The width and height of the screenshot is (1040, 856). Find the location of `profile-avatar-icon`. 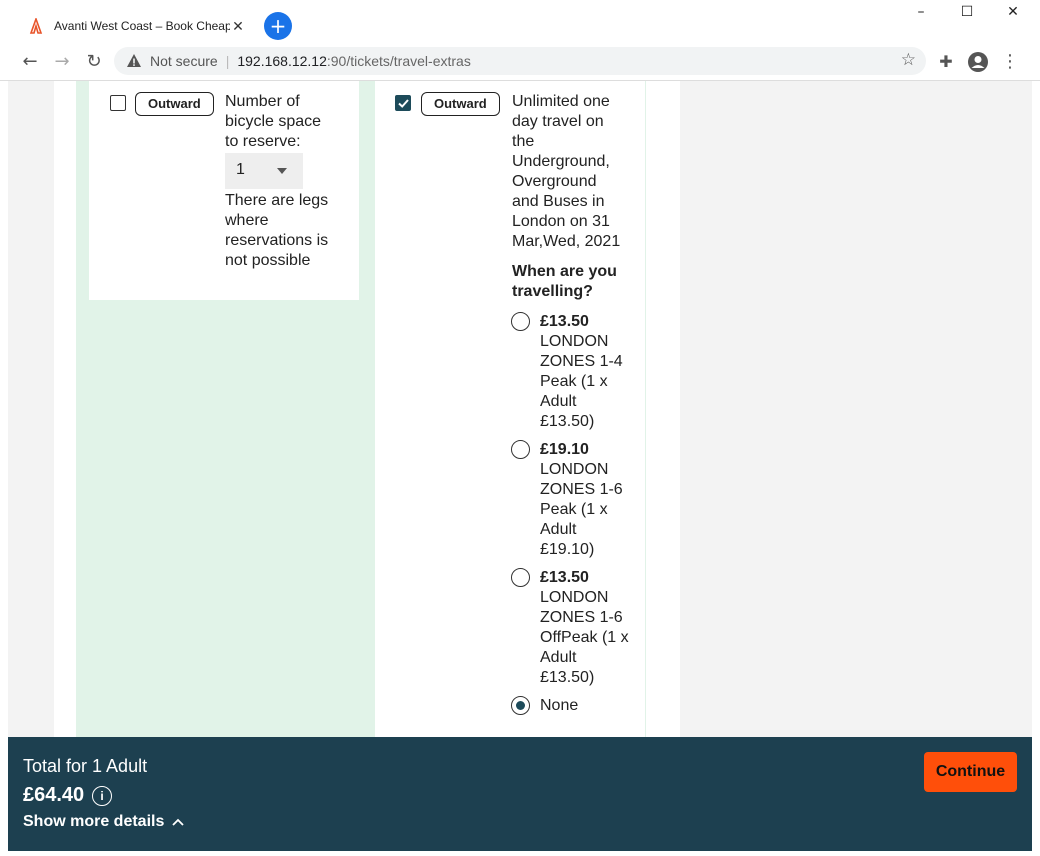

profile-avatar-icon is located at coordinates (978, 62).